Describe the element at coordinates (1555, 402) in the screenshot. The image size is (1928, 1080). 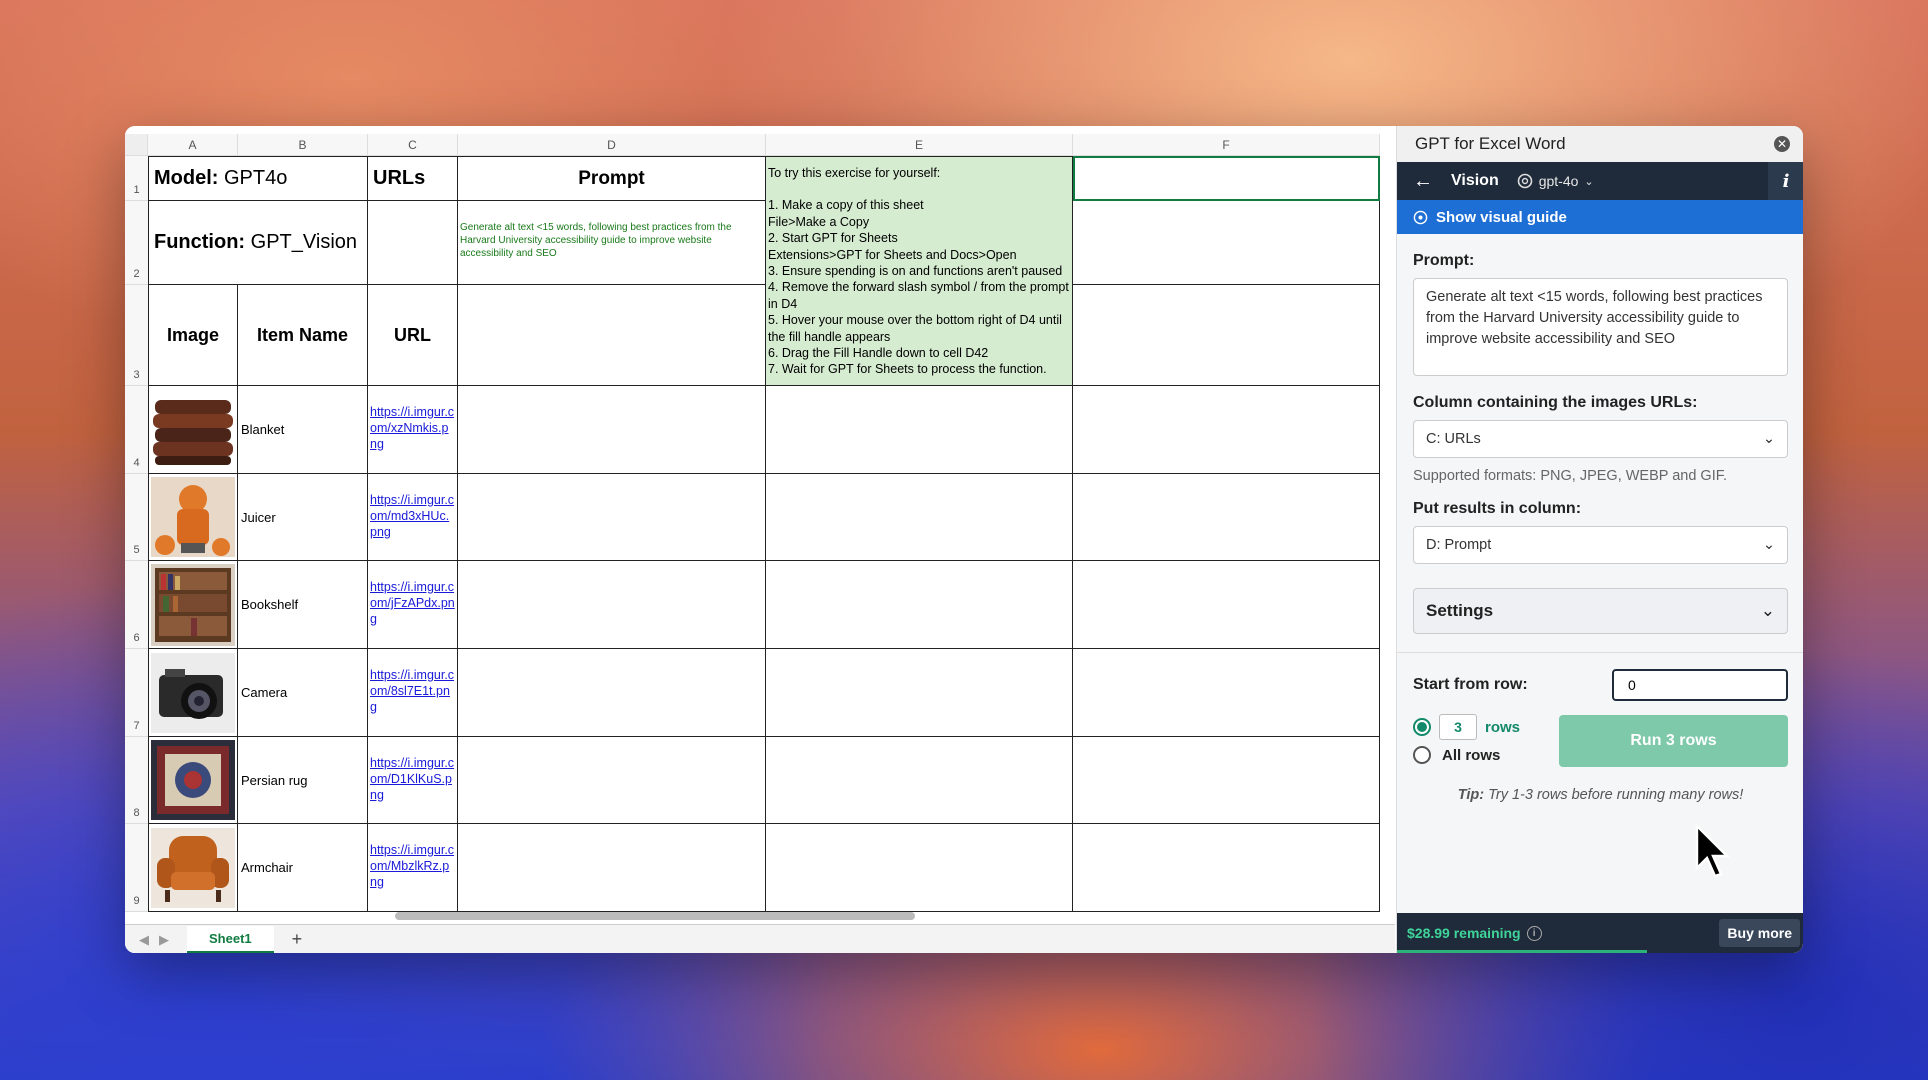
I see `column-label: Column containing the images URLs:` at that location.